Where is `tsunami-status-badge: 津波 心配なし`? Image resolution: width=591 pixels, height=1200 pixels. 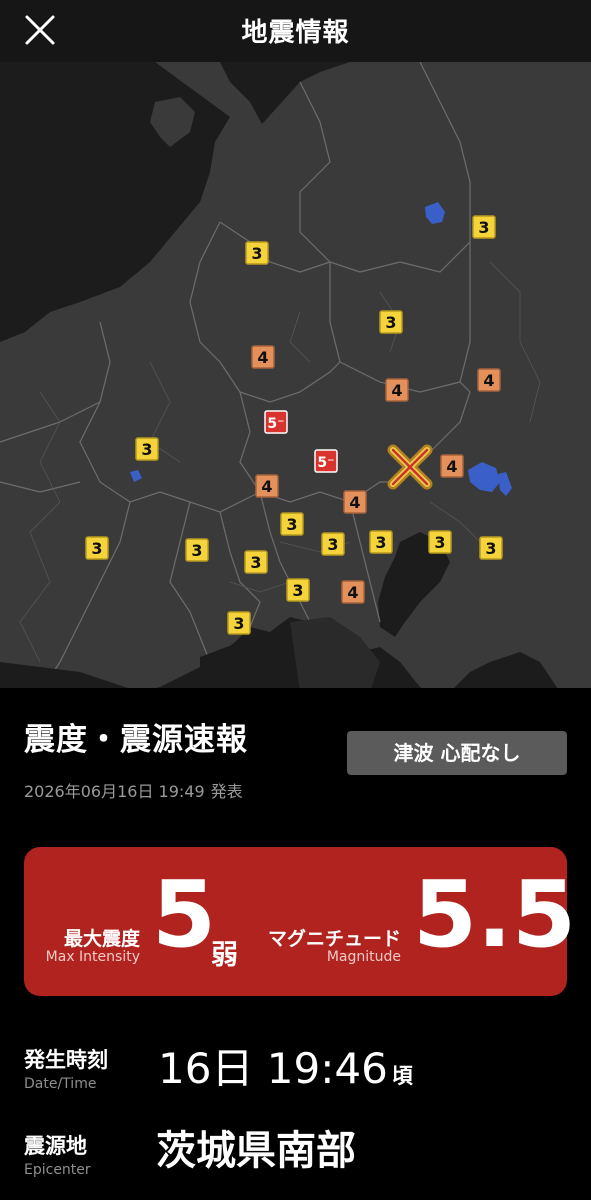
tsunami-status-badge: 津波 心配なし is located at coordinates (457, 753).